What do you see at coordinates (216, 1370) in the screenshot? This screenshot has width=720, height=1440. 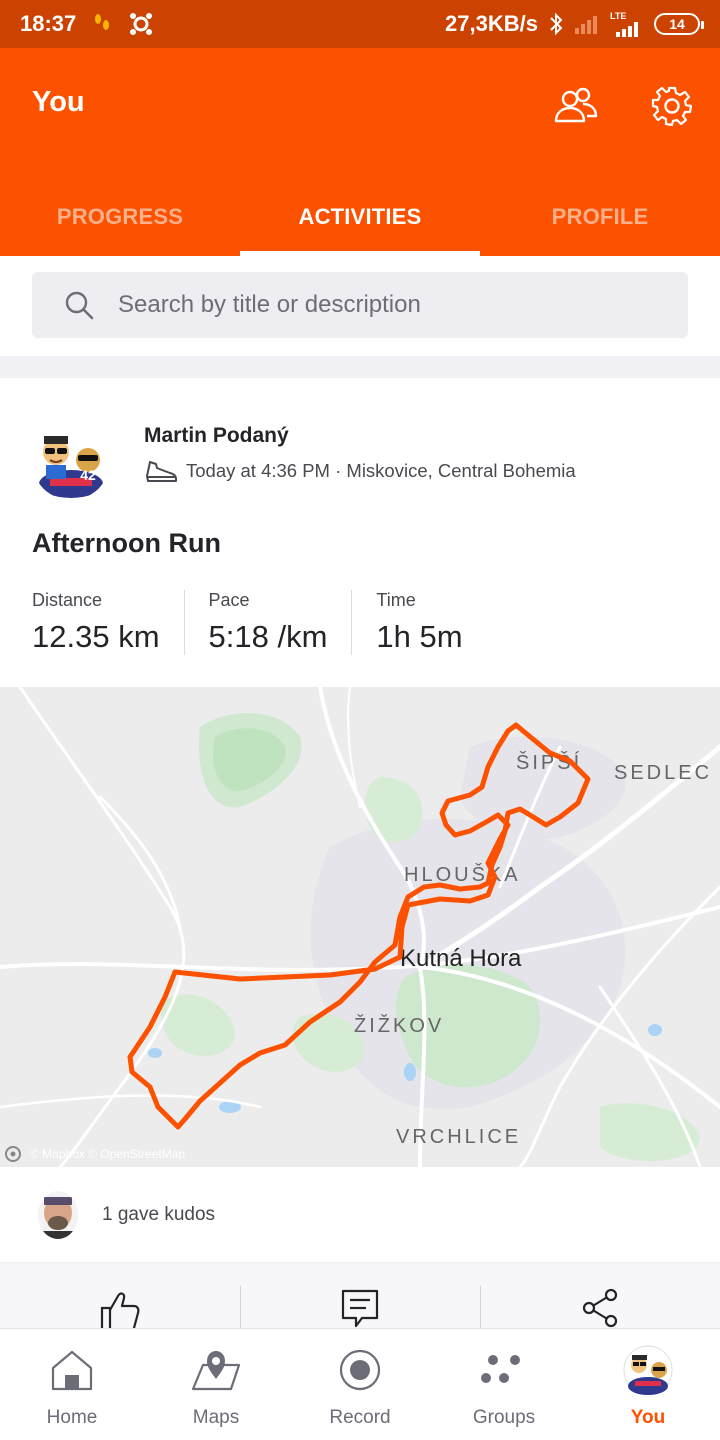 I see `maps-icon` at bounding box center [216, 1370].